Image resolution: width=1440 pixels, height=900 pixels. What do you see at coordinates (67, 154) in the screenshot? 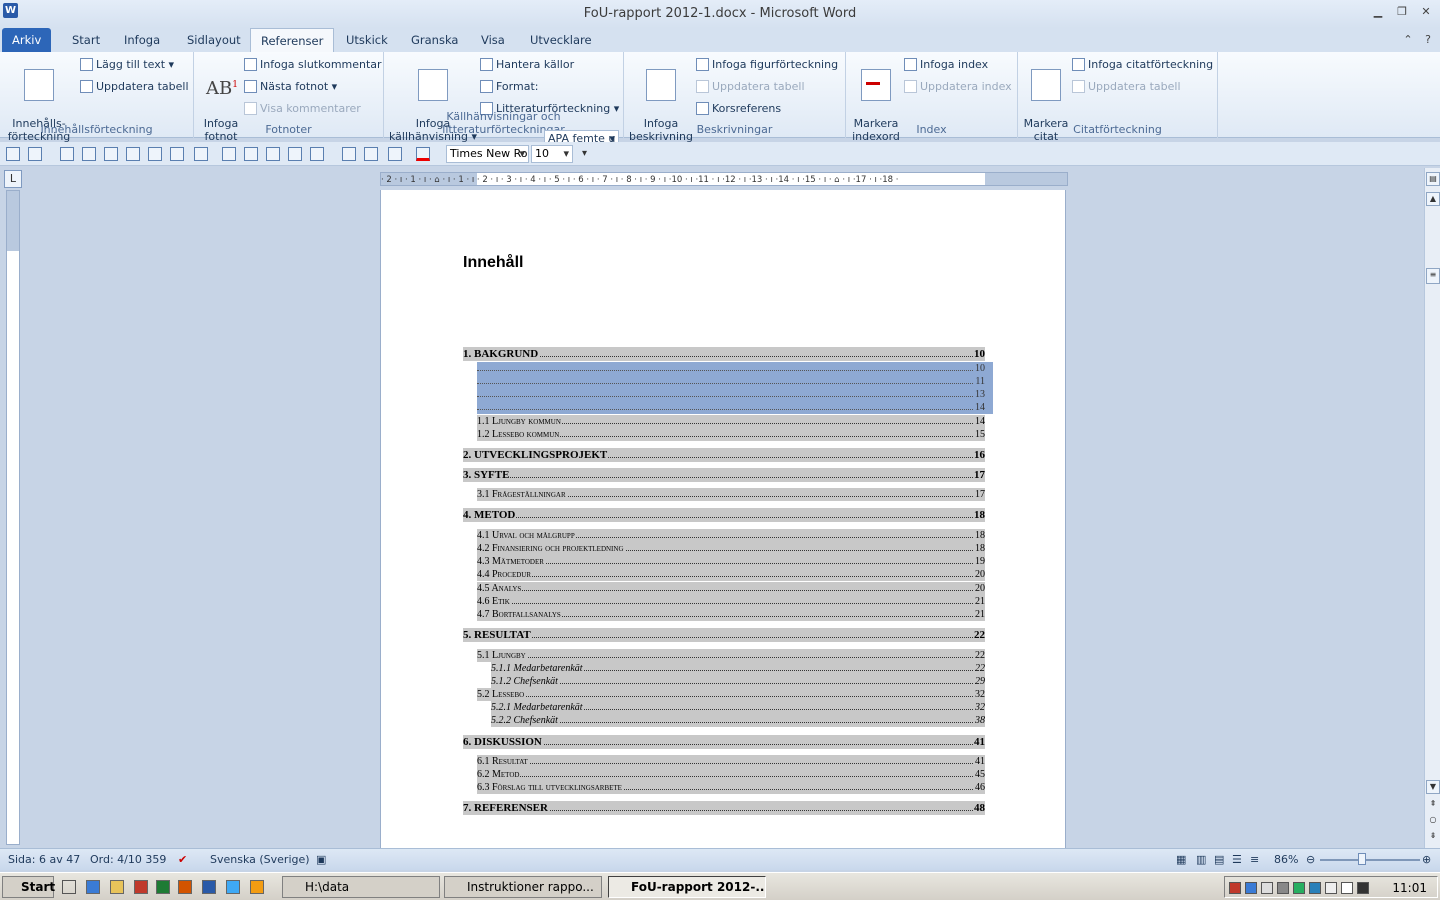
I see `redo-icon` at bounding box center [67, 154].